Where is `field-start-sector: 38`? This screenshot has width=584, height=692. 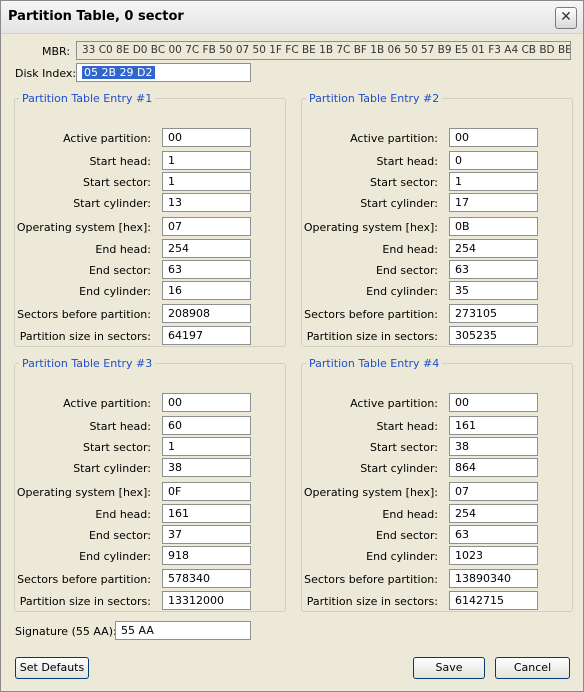 field-start-sector: 38 is located at coordinates (493, 446).